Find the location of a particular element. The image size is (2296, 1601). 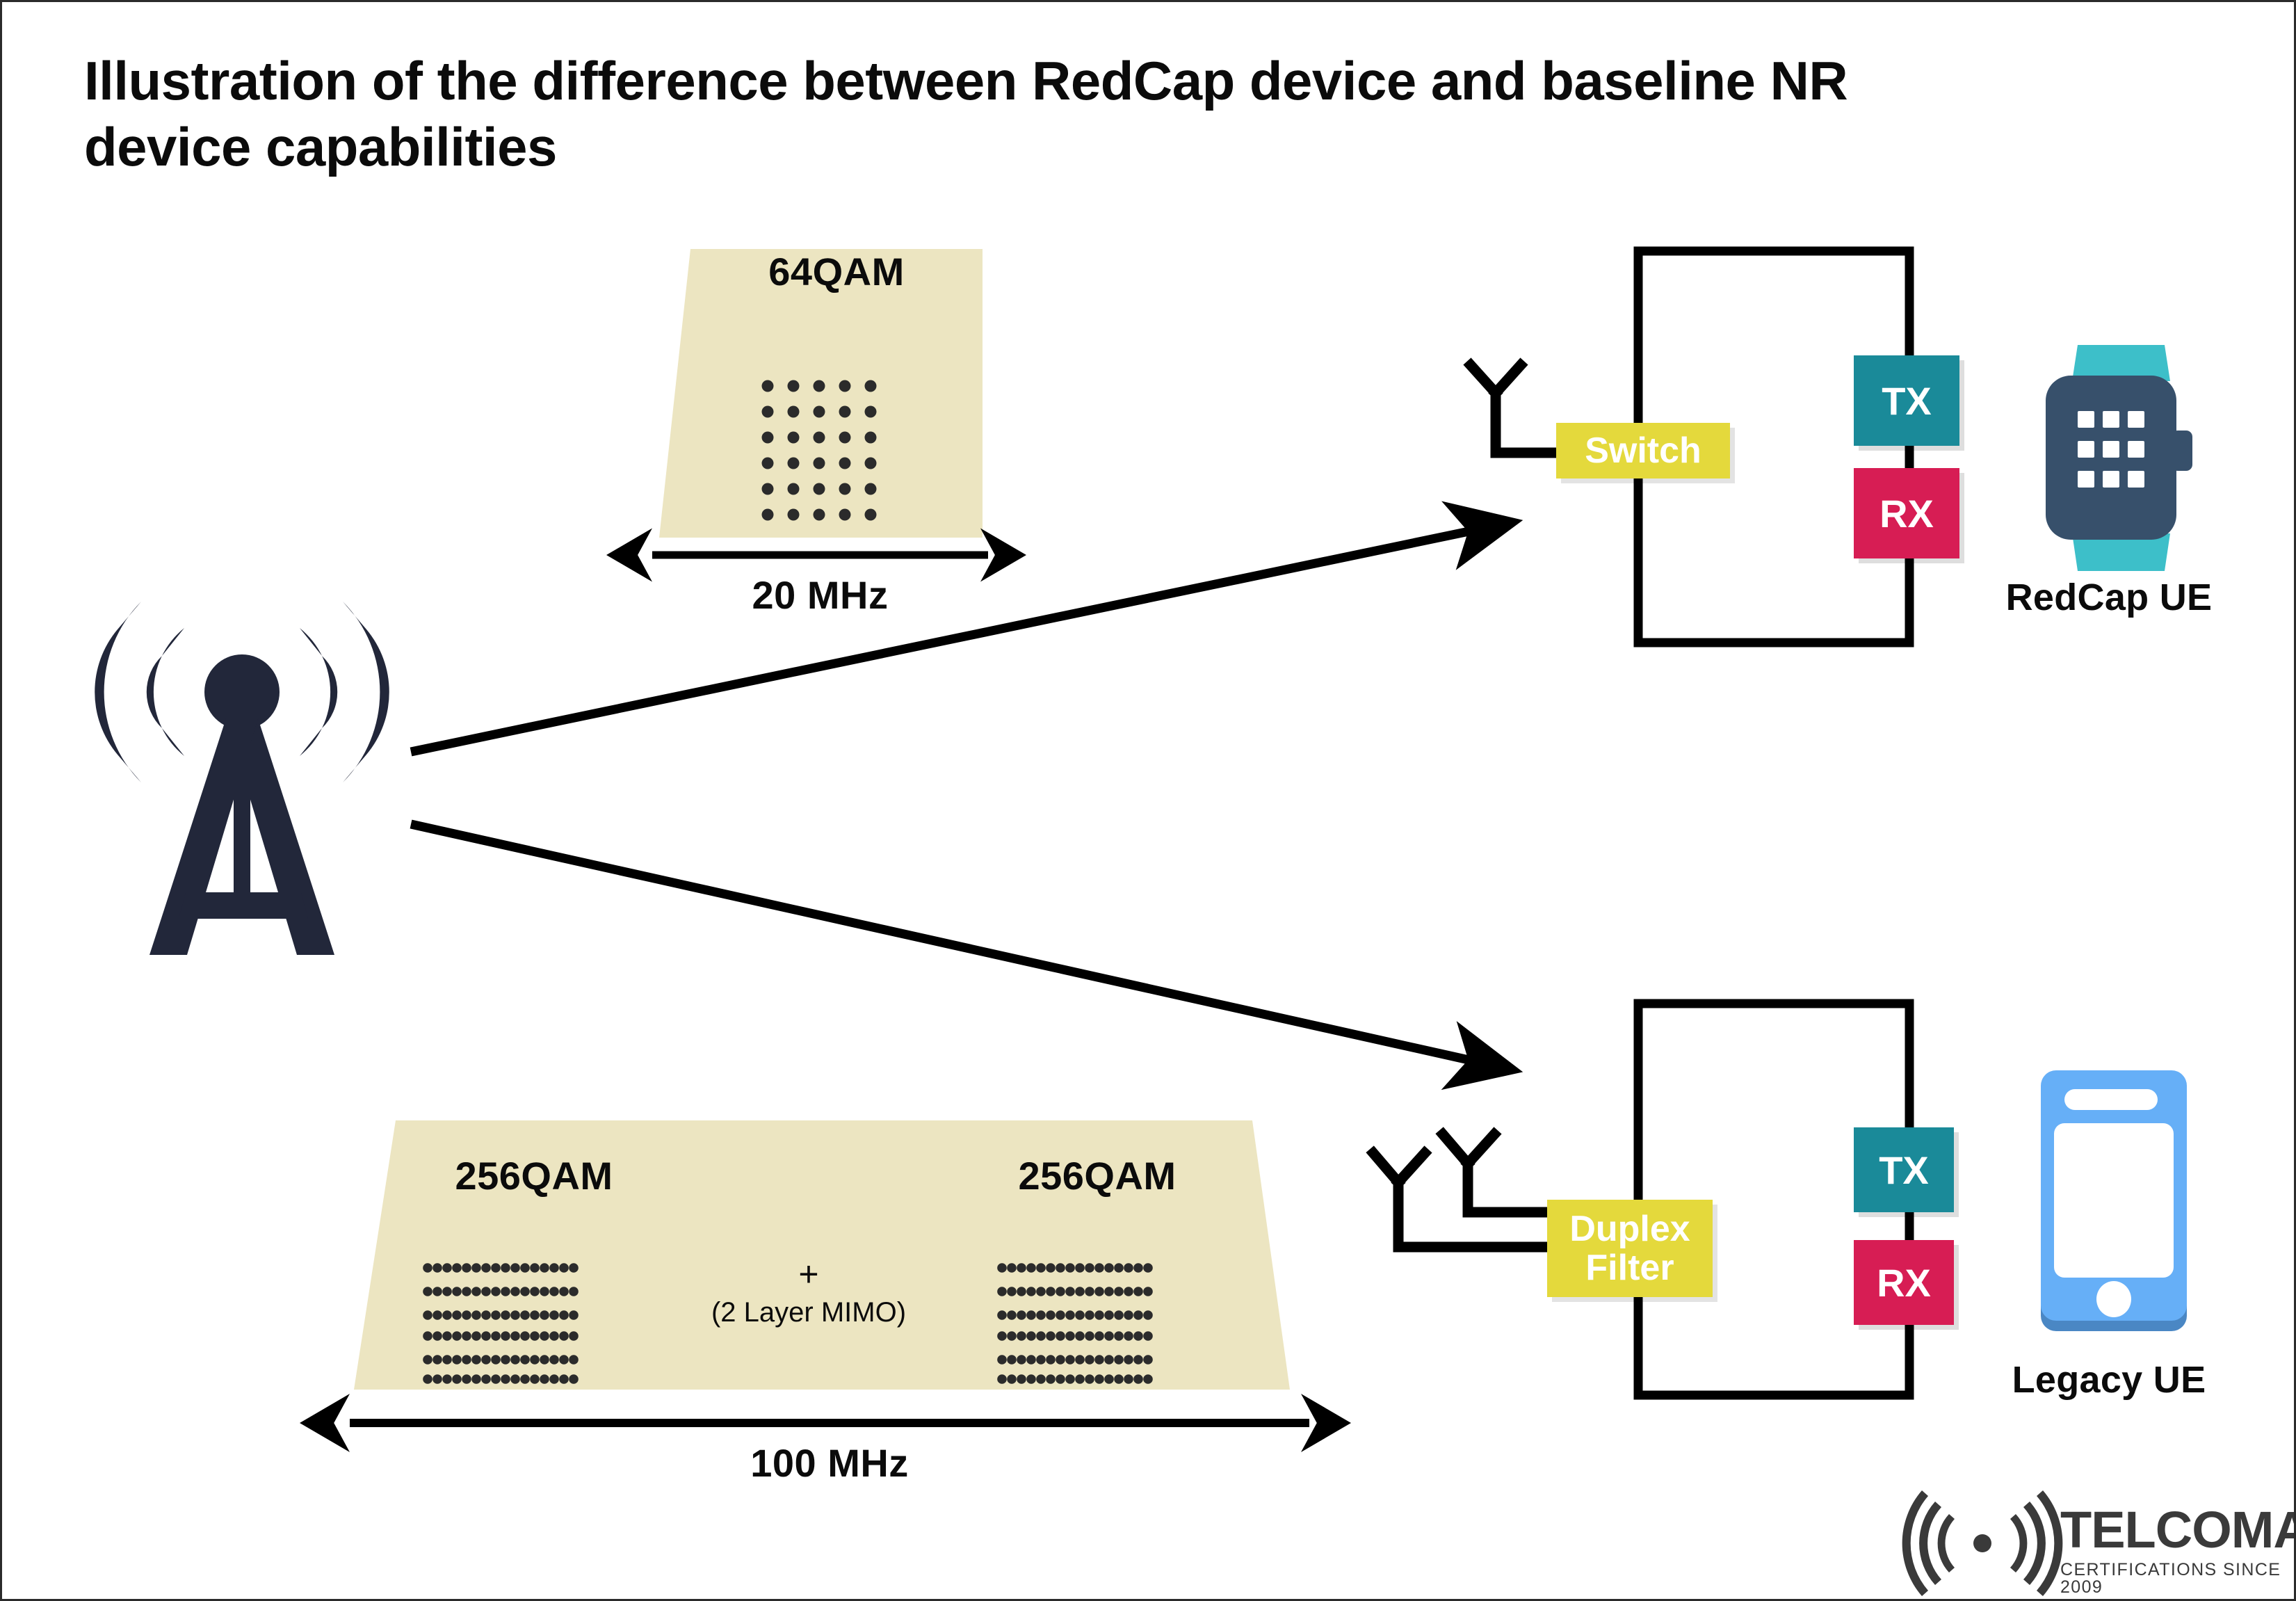

legacy-rx-block: RX is located at coordinates (1904, 1282).